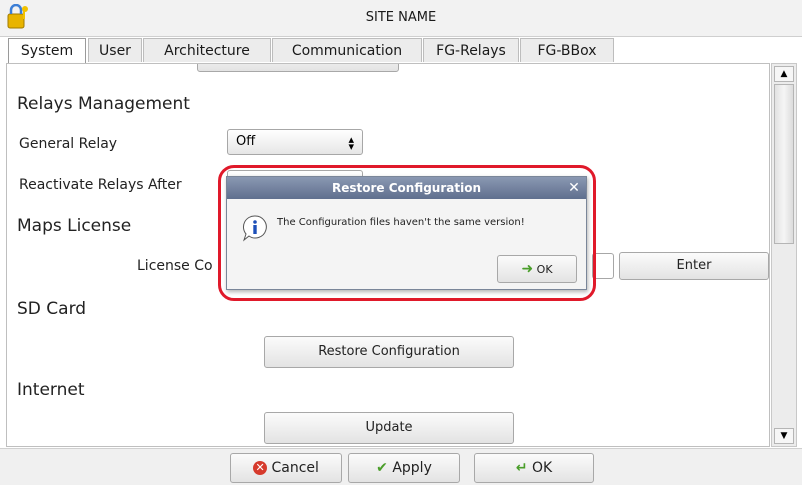 The image size is (802, 485). What do you see at coordinates (175, 266) in the screenshot?
I see `license-code-label: License Co` at bounding box center [175, 266].